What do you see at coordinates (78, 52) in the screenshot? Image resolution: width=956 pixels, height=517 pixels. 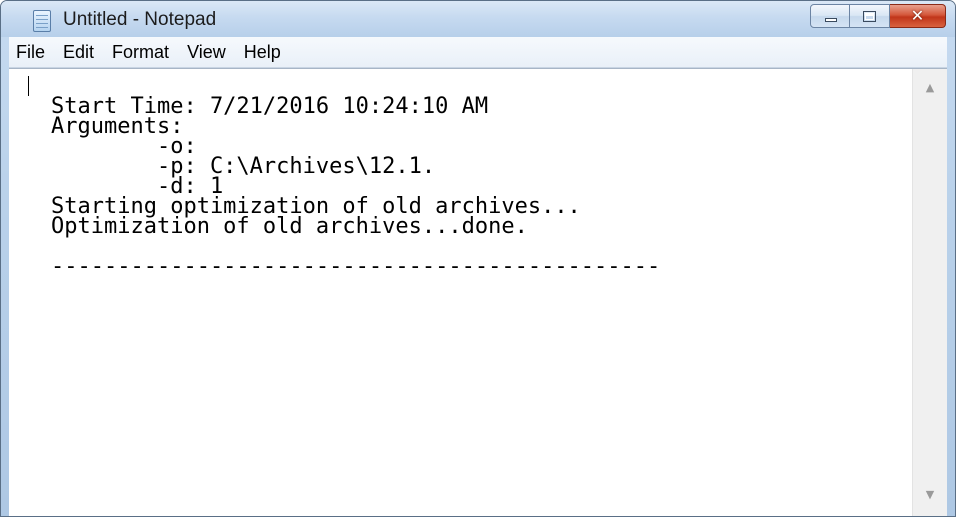 I see `menu-edit: Edit` at bounding box center [78, 52].